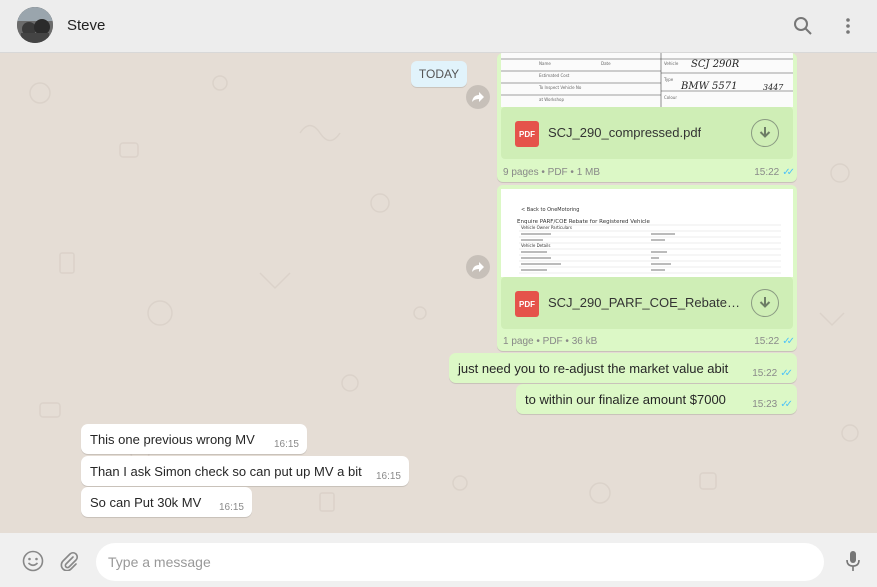 The width and height of the screenshot is (877, 587). Describe the element at coordinates (668, 79) in the screenshot. I see `svg-text: Type` at that location.